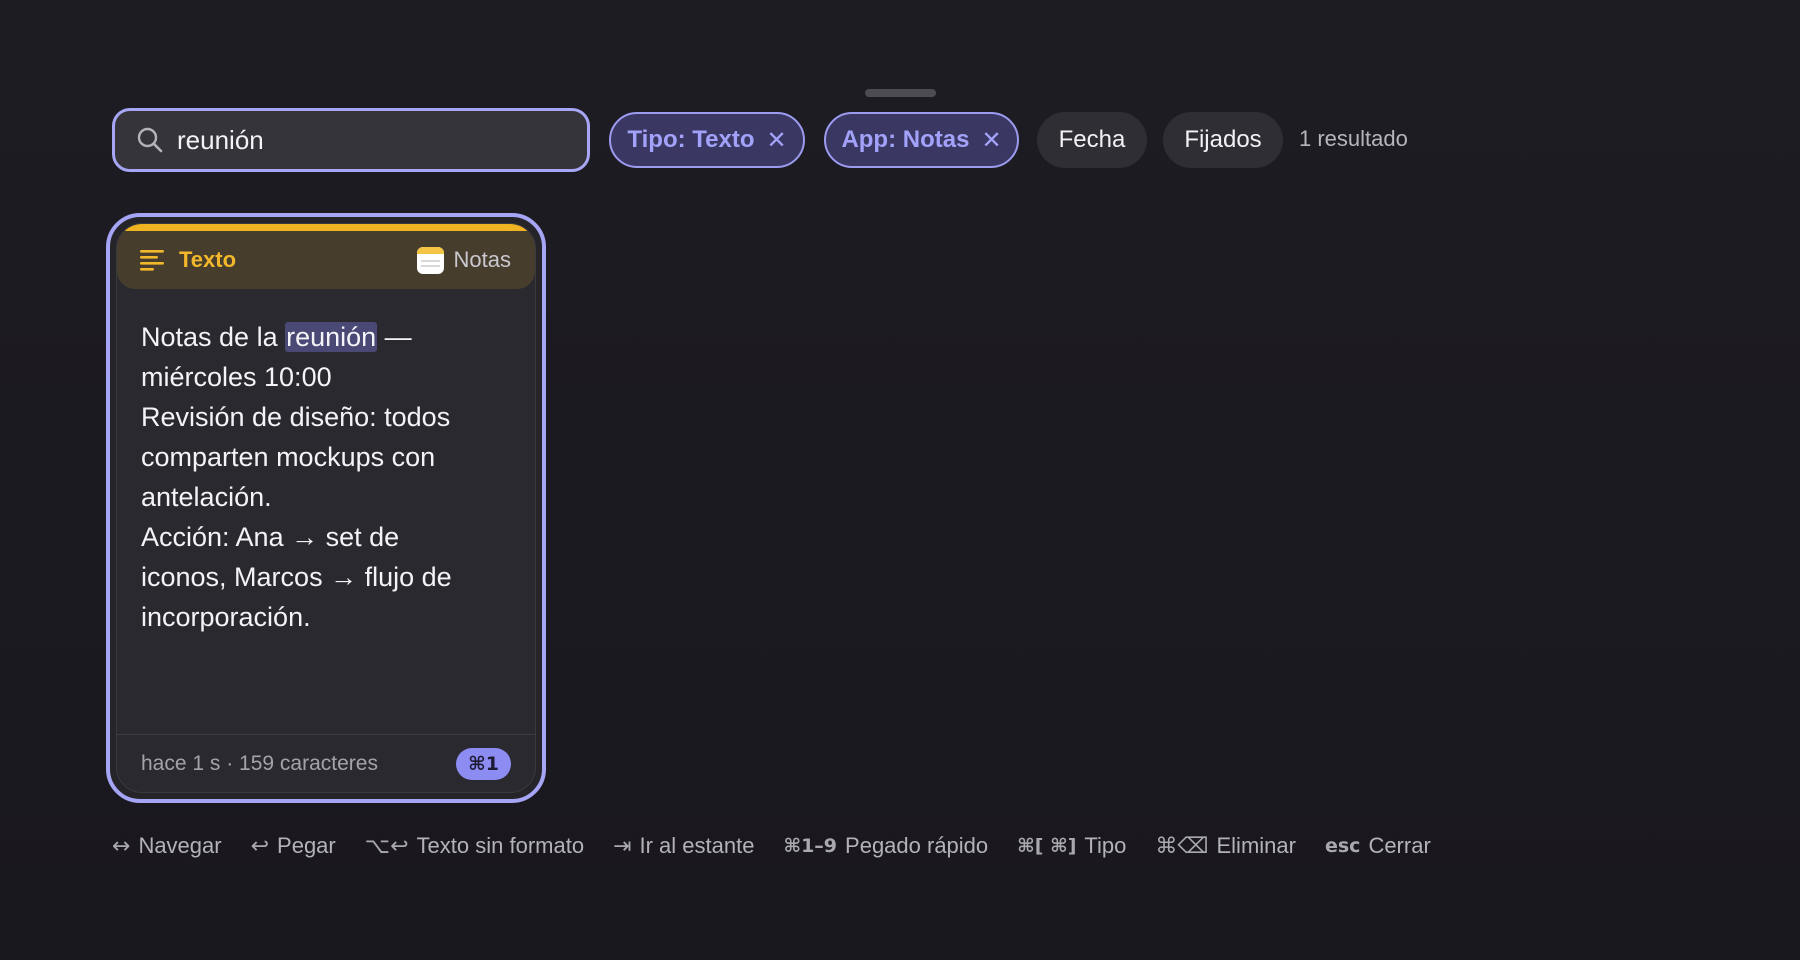  Describe the element at coordinates (270, 537) in the screenshot. I see `preview-line: Acción: Ana → set de` at that location.